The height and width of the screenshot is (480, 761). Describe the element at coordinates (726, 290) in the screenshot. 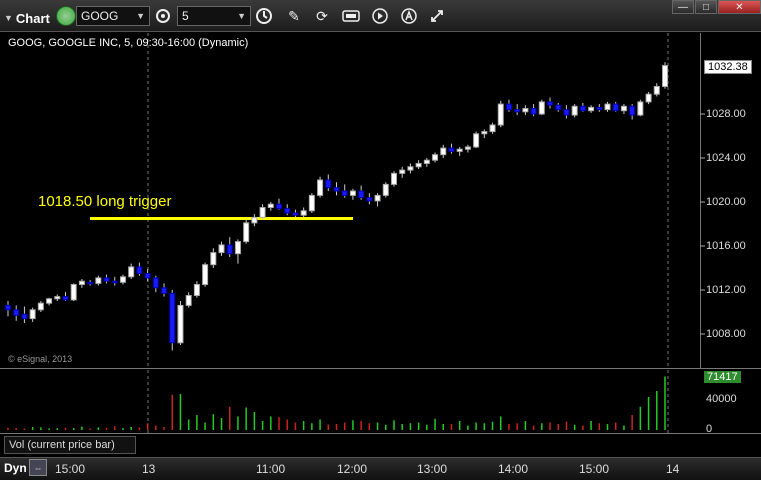

I see `price-tick: 1012.00` at that location.